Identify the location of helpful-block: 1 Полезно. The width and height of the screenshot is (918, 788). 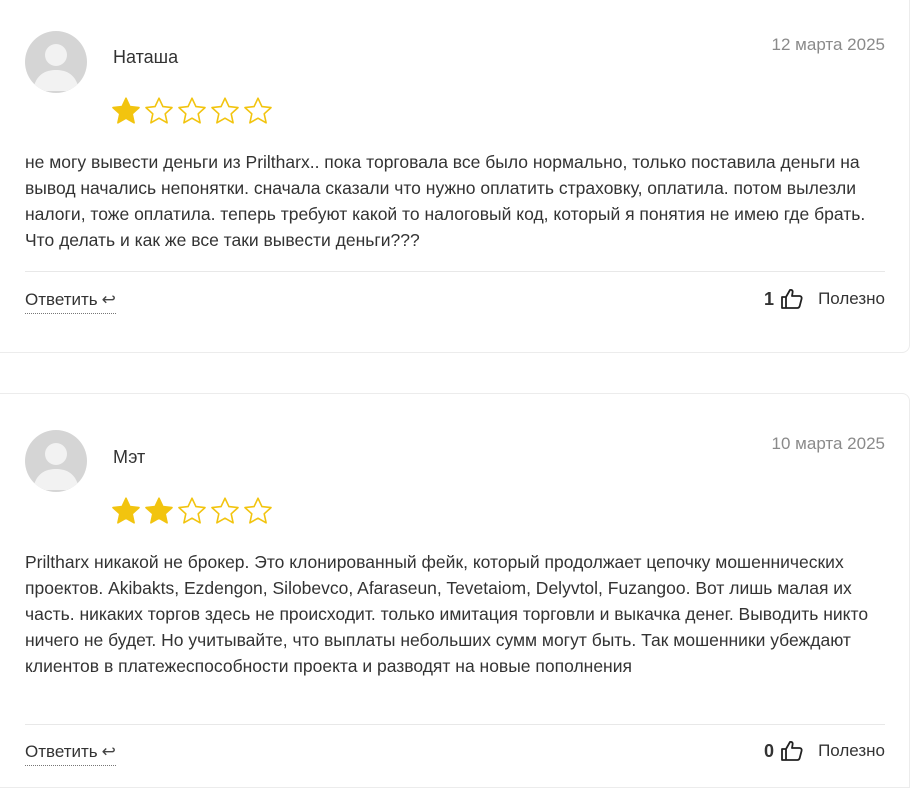
(824, 299).